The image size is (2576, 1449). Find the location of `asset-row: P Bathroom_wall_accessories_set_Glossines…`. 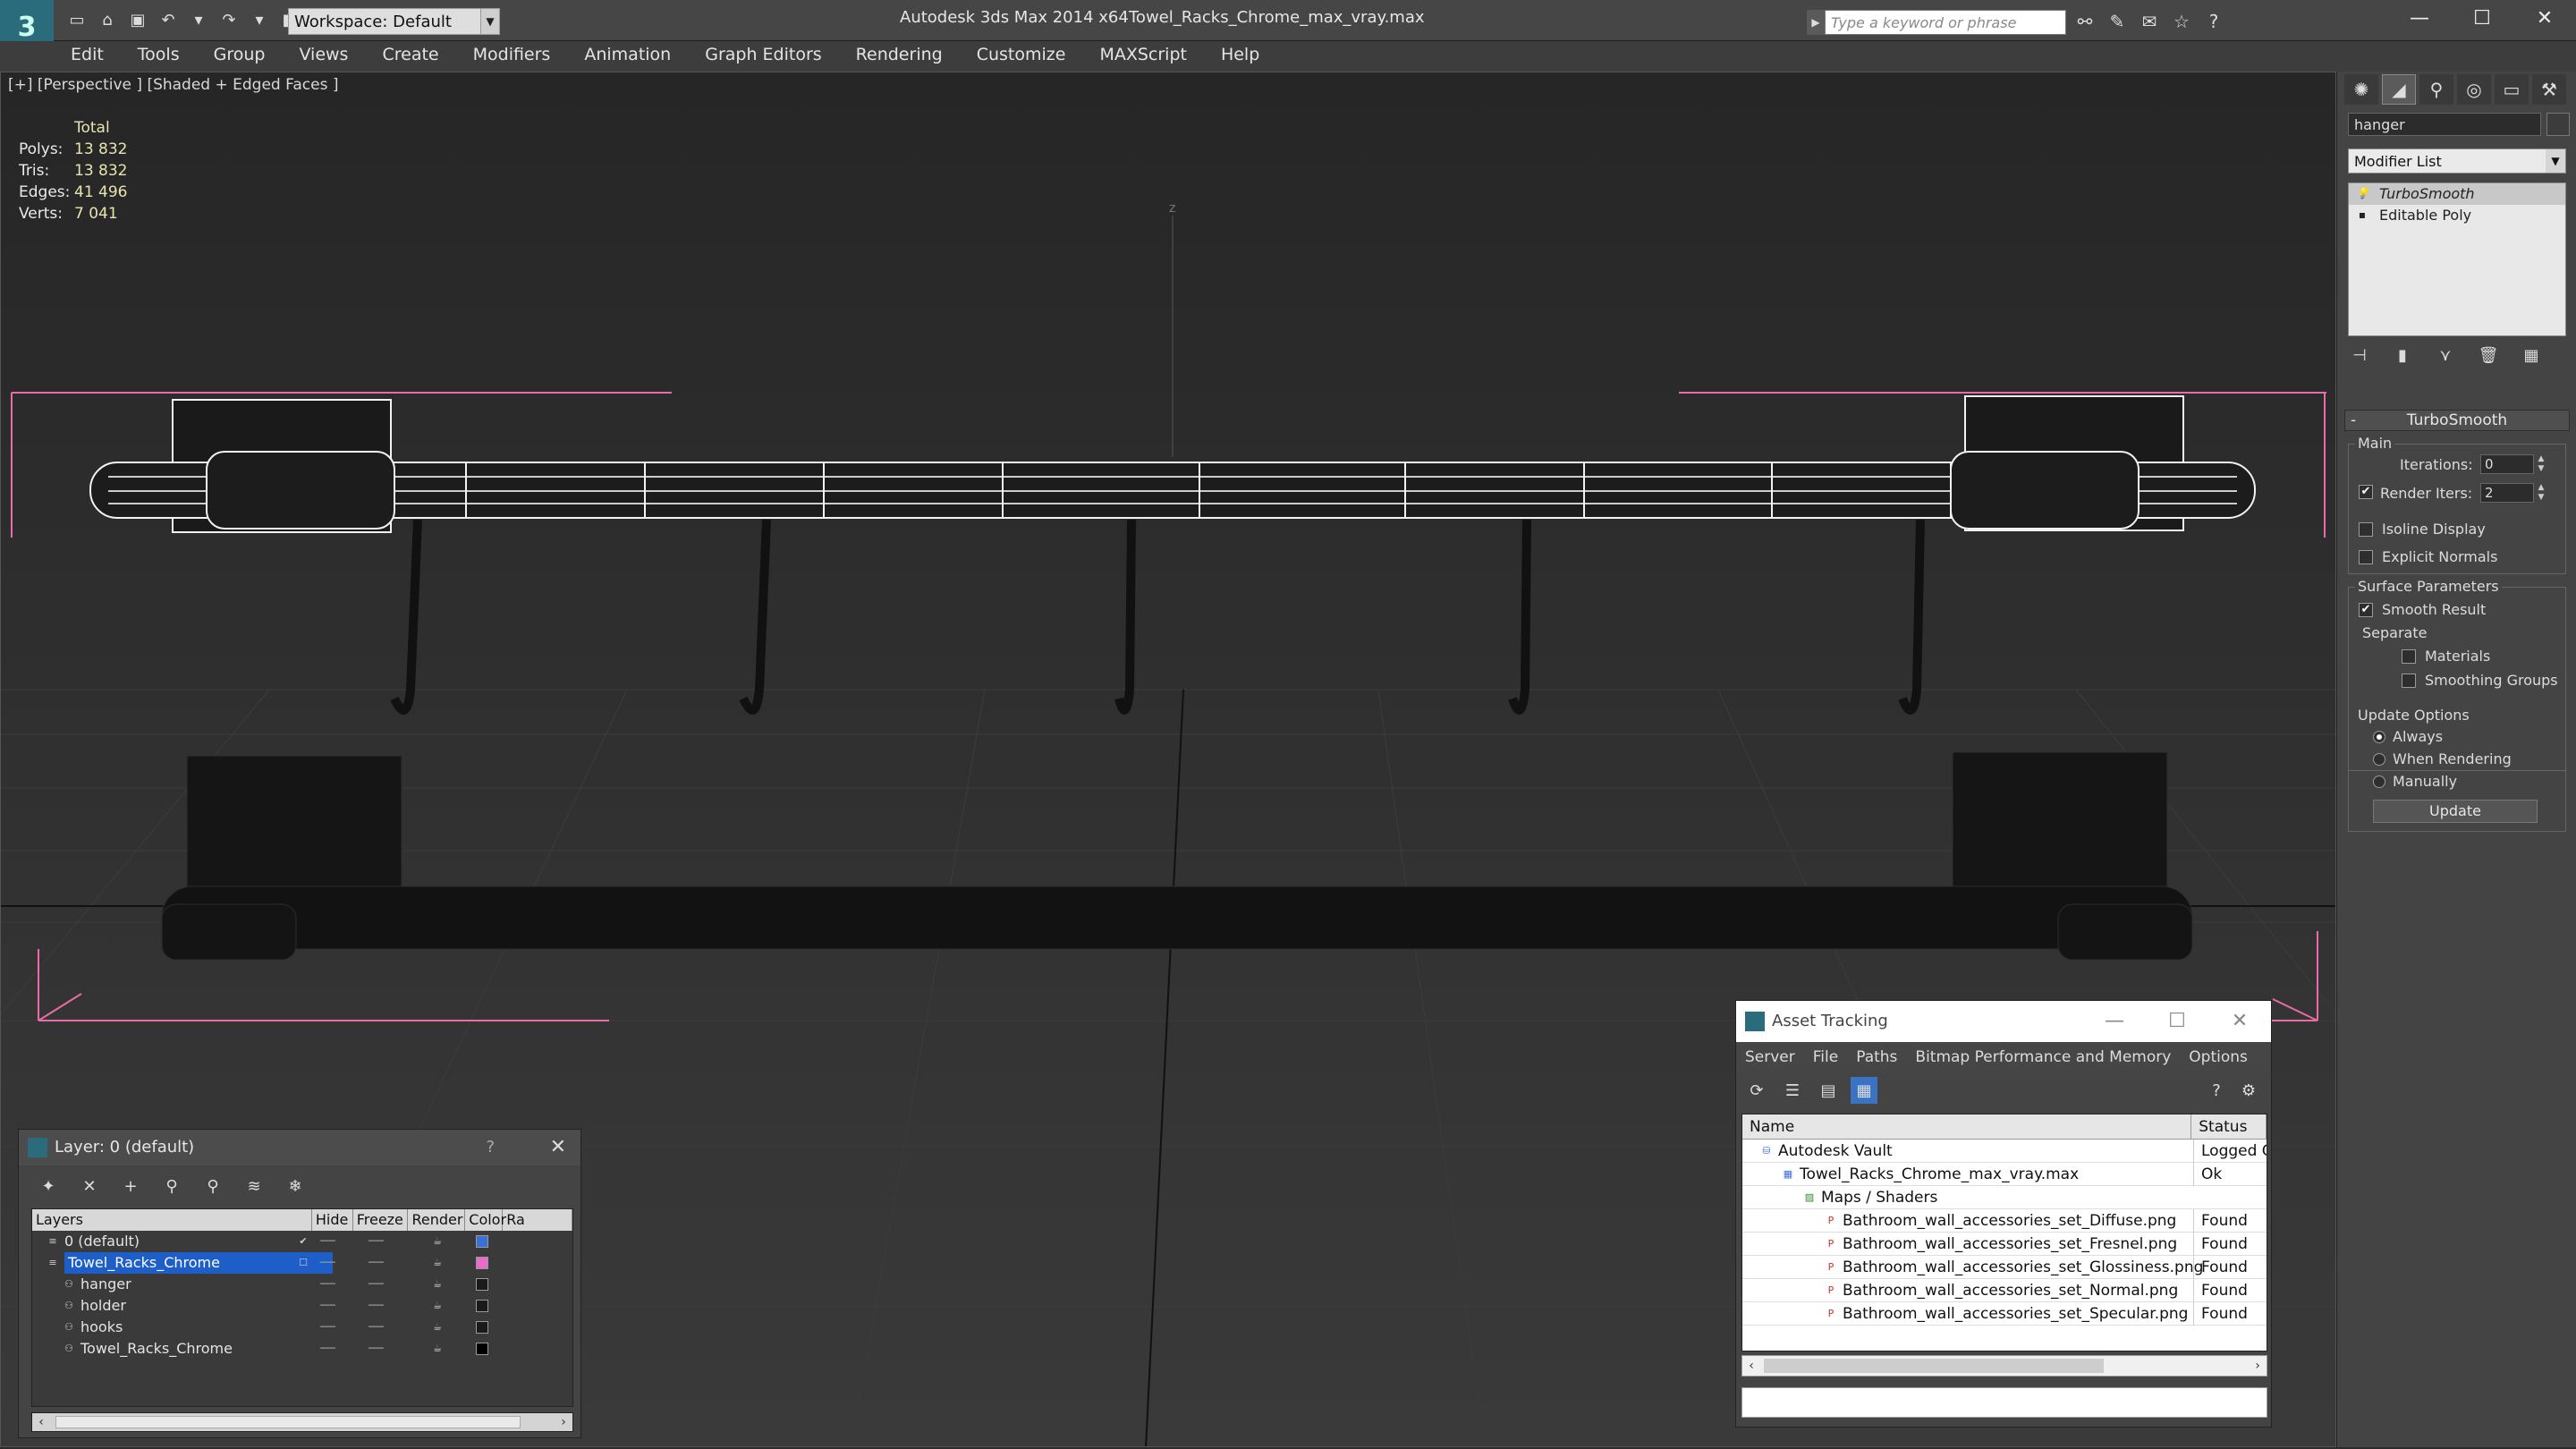

asset-row: P Bathroom_wall_accessories_set_Glossines… is located at coordinates (2004, 1267).